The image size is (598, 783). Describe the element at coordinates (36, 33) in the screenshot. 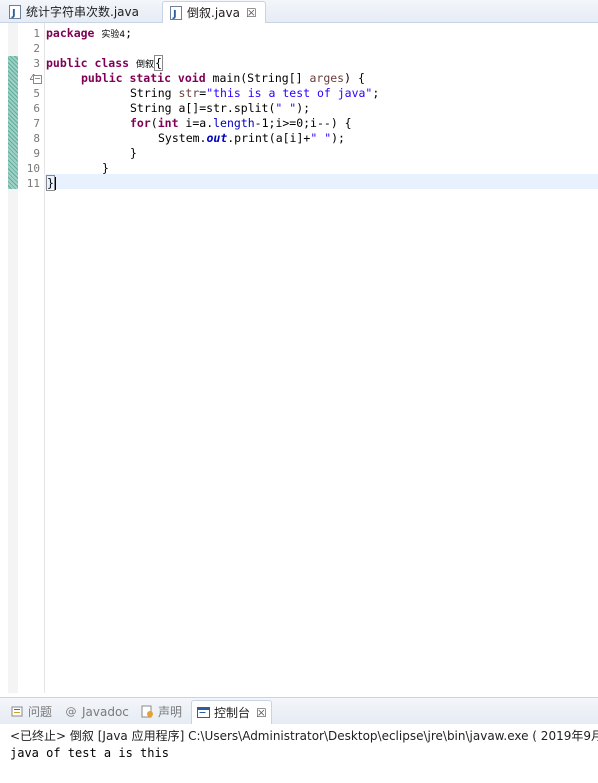

I see `line-number: 1` at that location.